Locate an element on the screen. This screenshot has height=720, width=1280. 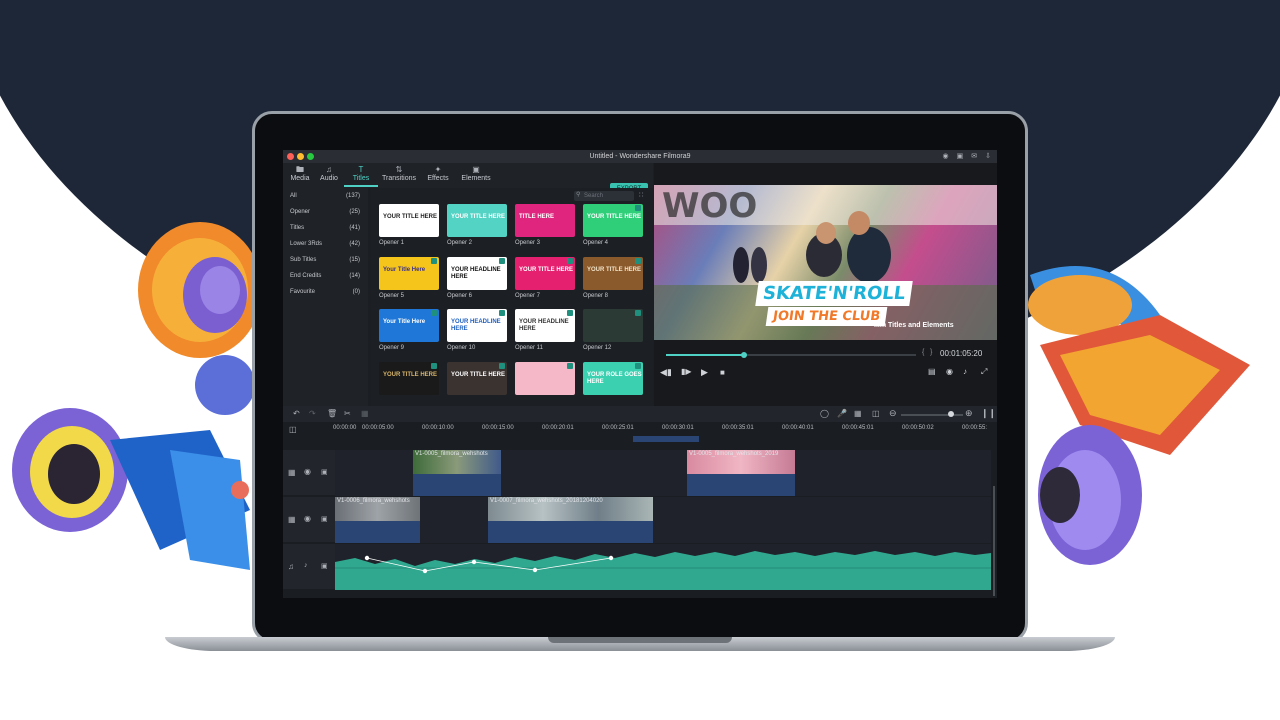
stop-icon: ■ is located at coordinates (722, 372).